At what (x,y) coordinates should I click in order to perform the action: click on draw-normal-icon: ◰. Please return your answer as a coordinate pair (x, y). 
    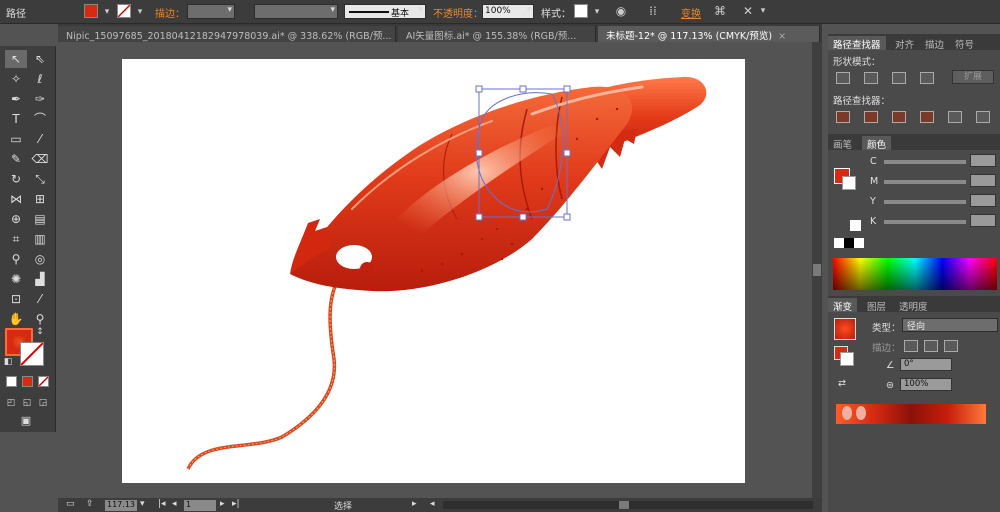
    Looking at the image, I should click on (11, 403).